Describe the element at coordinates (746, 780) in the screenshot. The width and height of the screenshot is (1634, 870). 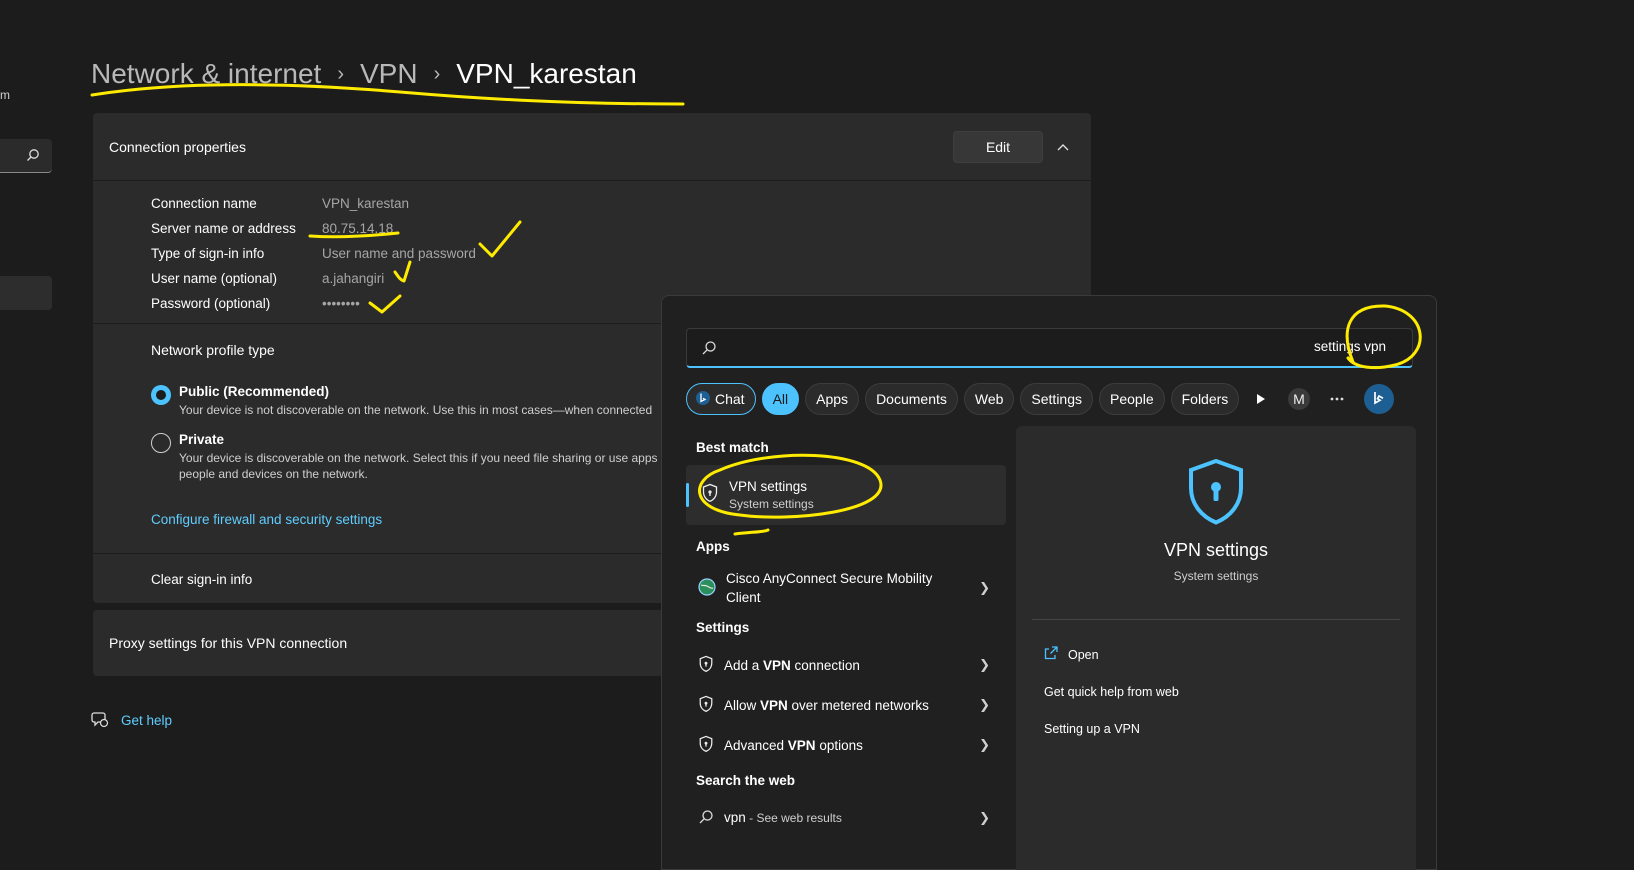
I see `section-search-web: Search the web` at that location.